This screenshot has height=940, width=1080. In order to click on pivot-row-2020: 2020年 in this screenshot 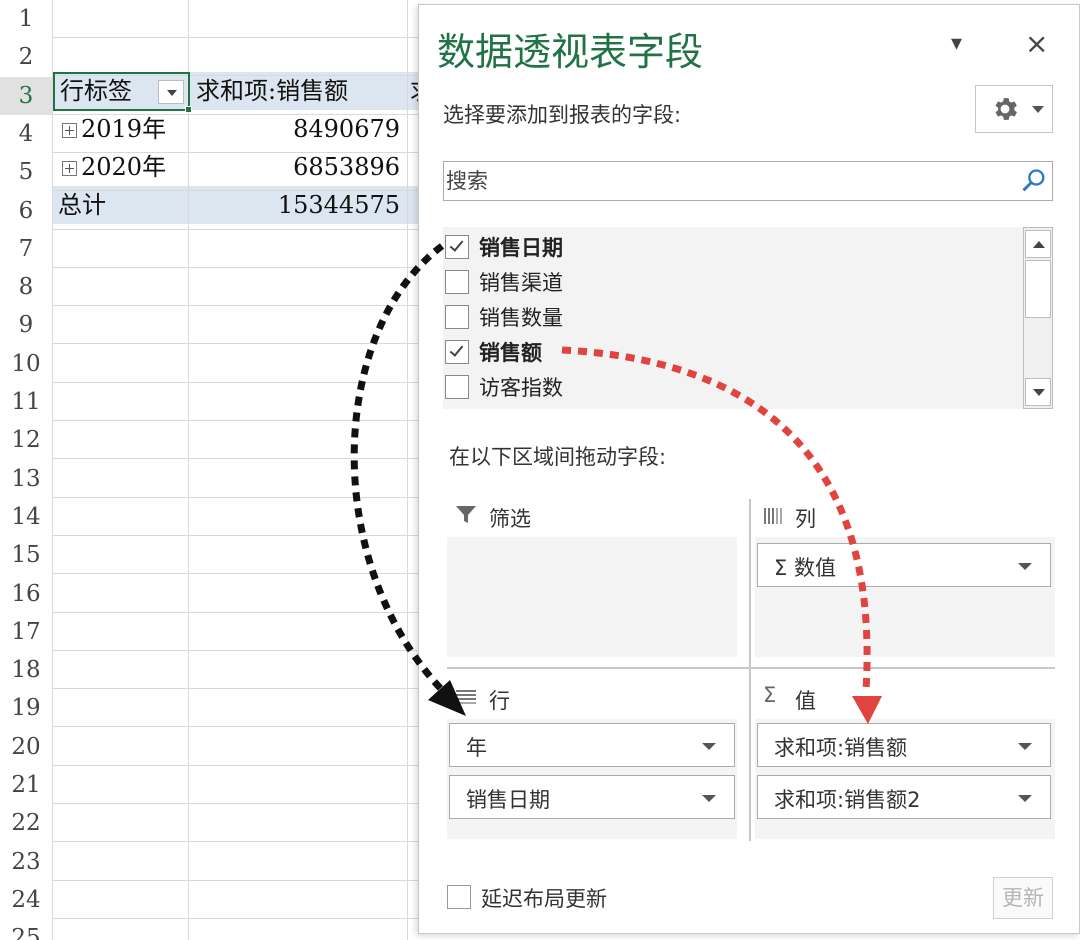, I will do `click(123, 167)`.